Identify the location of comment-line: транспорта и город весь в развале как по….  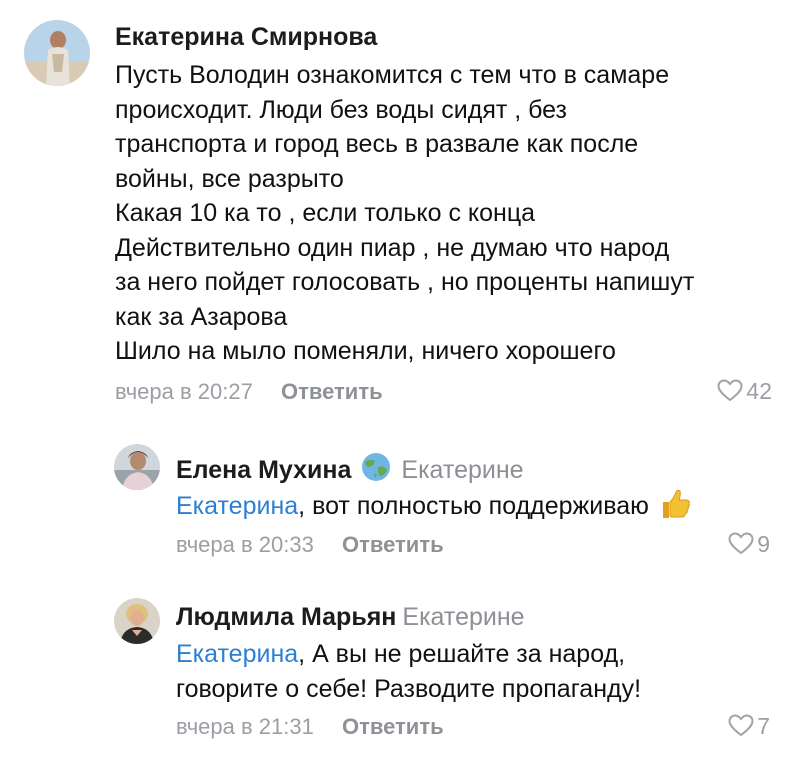
(377, 144).